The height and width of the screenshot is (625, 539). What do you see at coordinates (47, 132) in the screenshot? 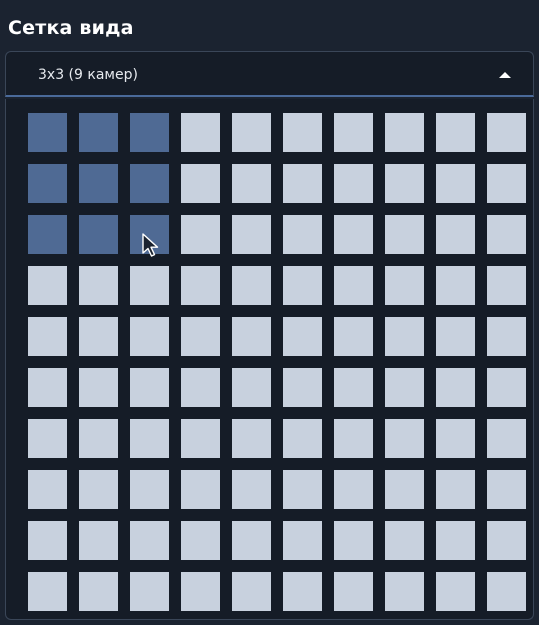
I see `grid-cell-r1-c1` at bounding box center [47, 132].